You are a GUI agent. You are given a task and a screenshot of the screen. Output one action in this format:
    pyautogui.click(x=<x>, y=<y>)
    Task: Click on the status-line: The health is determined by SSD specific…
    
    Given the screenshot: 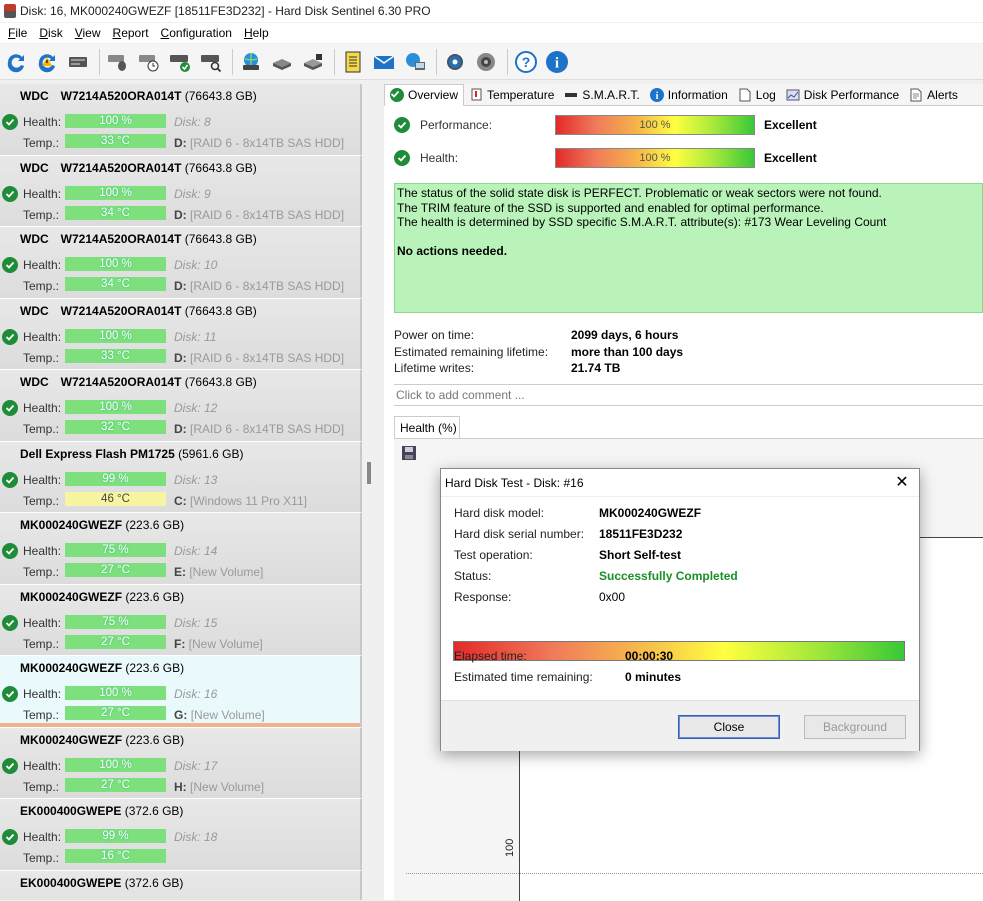 What is the action you would take?
    pyautogui.click(x=642, y=222)
    